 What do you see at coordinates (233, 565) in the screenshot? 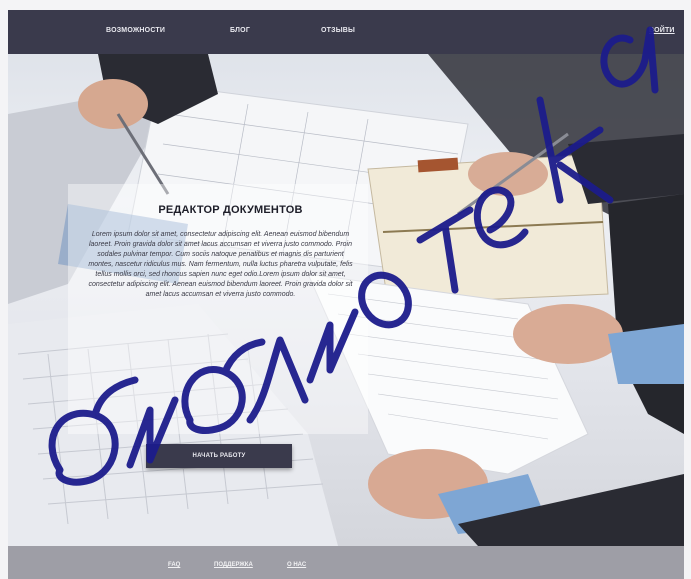
I see `footer-link-support: ПОДДЕРЖКА` at bounding box center [233, 565].